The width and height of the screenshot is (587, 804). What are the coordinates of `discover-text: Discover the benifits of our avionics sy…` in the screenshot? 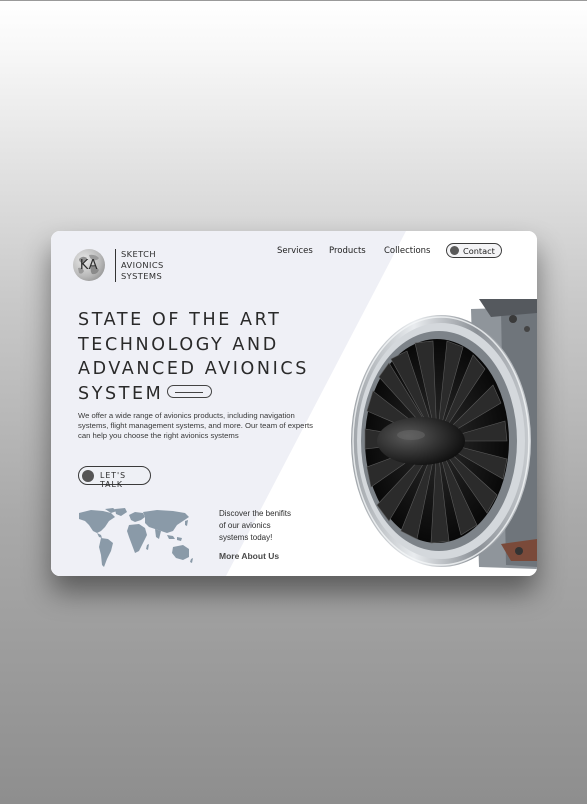 It's located at (264, 526).